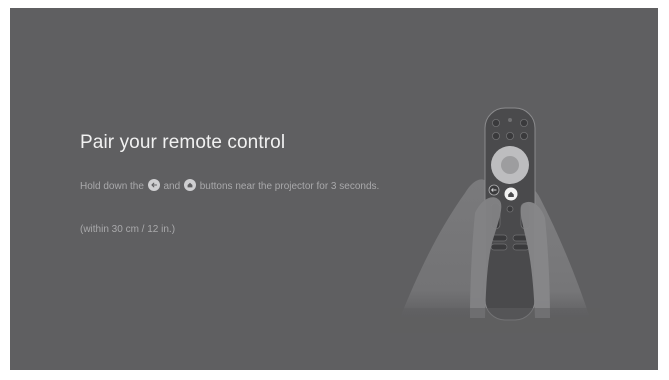  What do you see at coordinates (172, 186) in the screenshot?
I see `instruction-text-middle: and` at bounding box center [172, 186].